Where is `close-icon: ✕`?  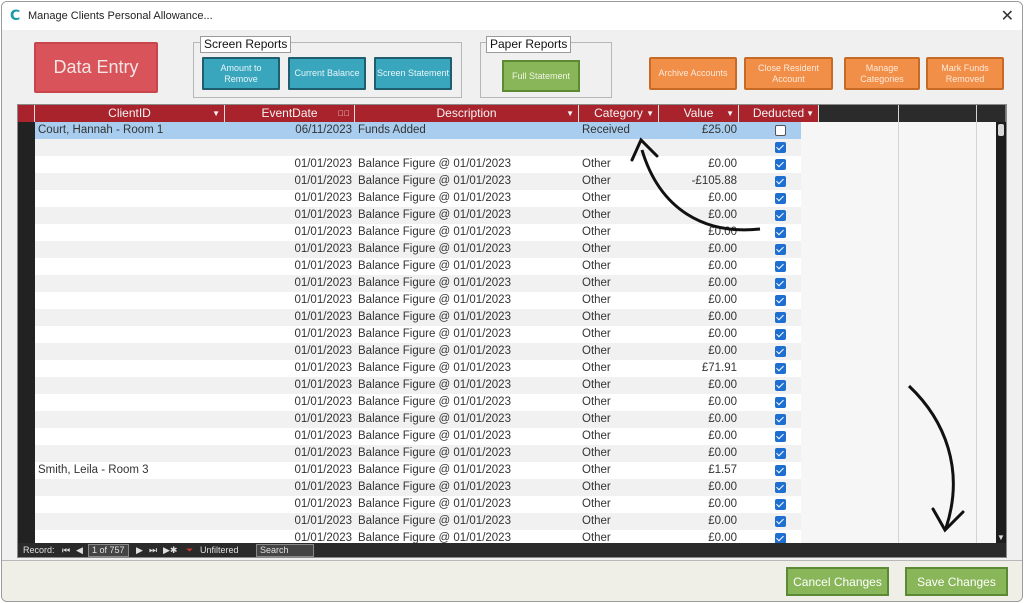 close-icon: ✕ is located at coordinates (1007, 15).